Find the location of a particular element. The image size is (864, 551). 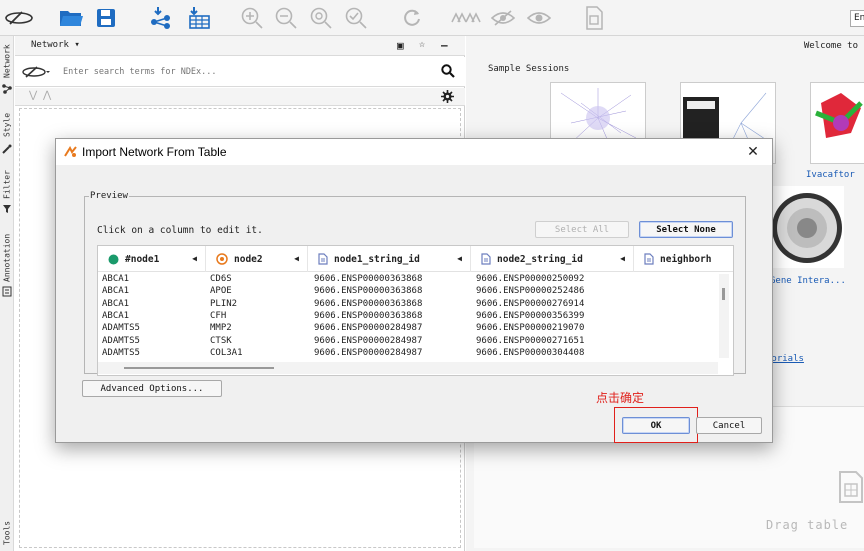

column-header-node1-string-id: node1_string_id ◀ is located at coordinates (389, 259).